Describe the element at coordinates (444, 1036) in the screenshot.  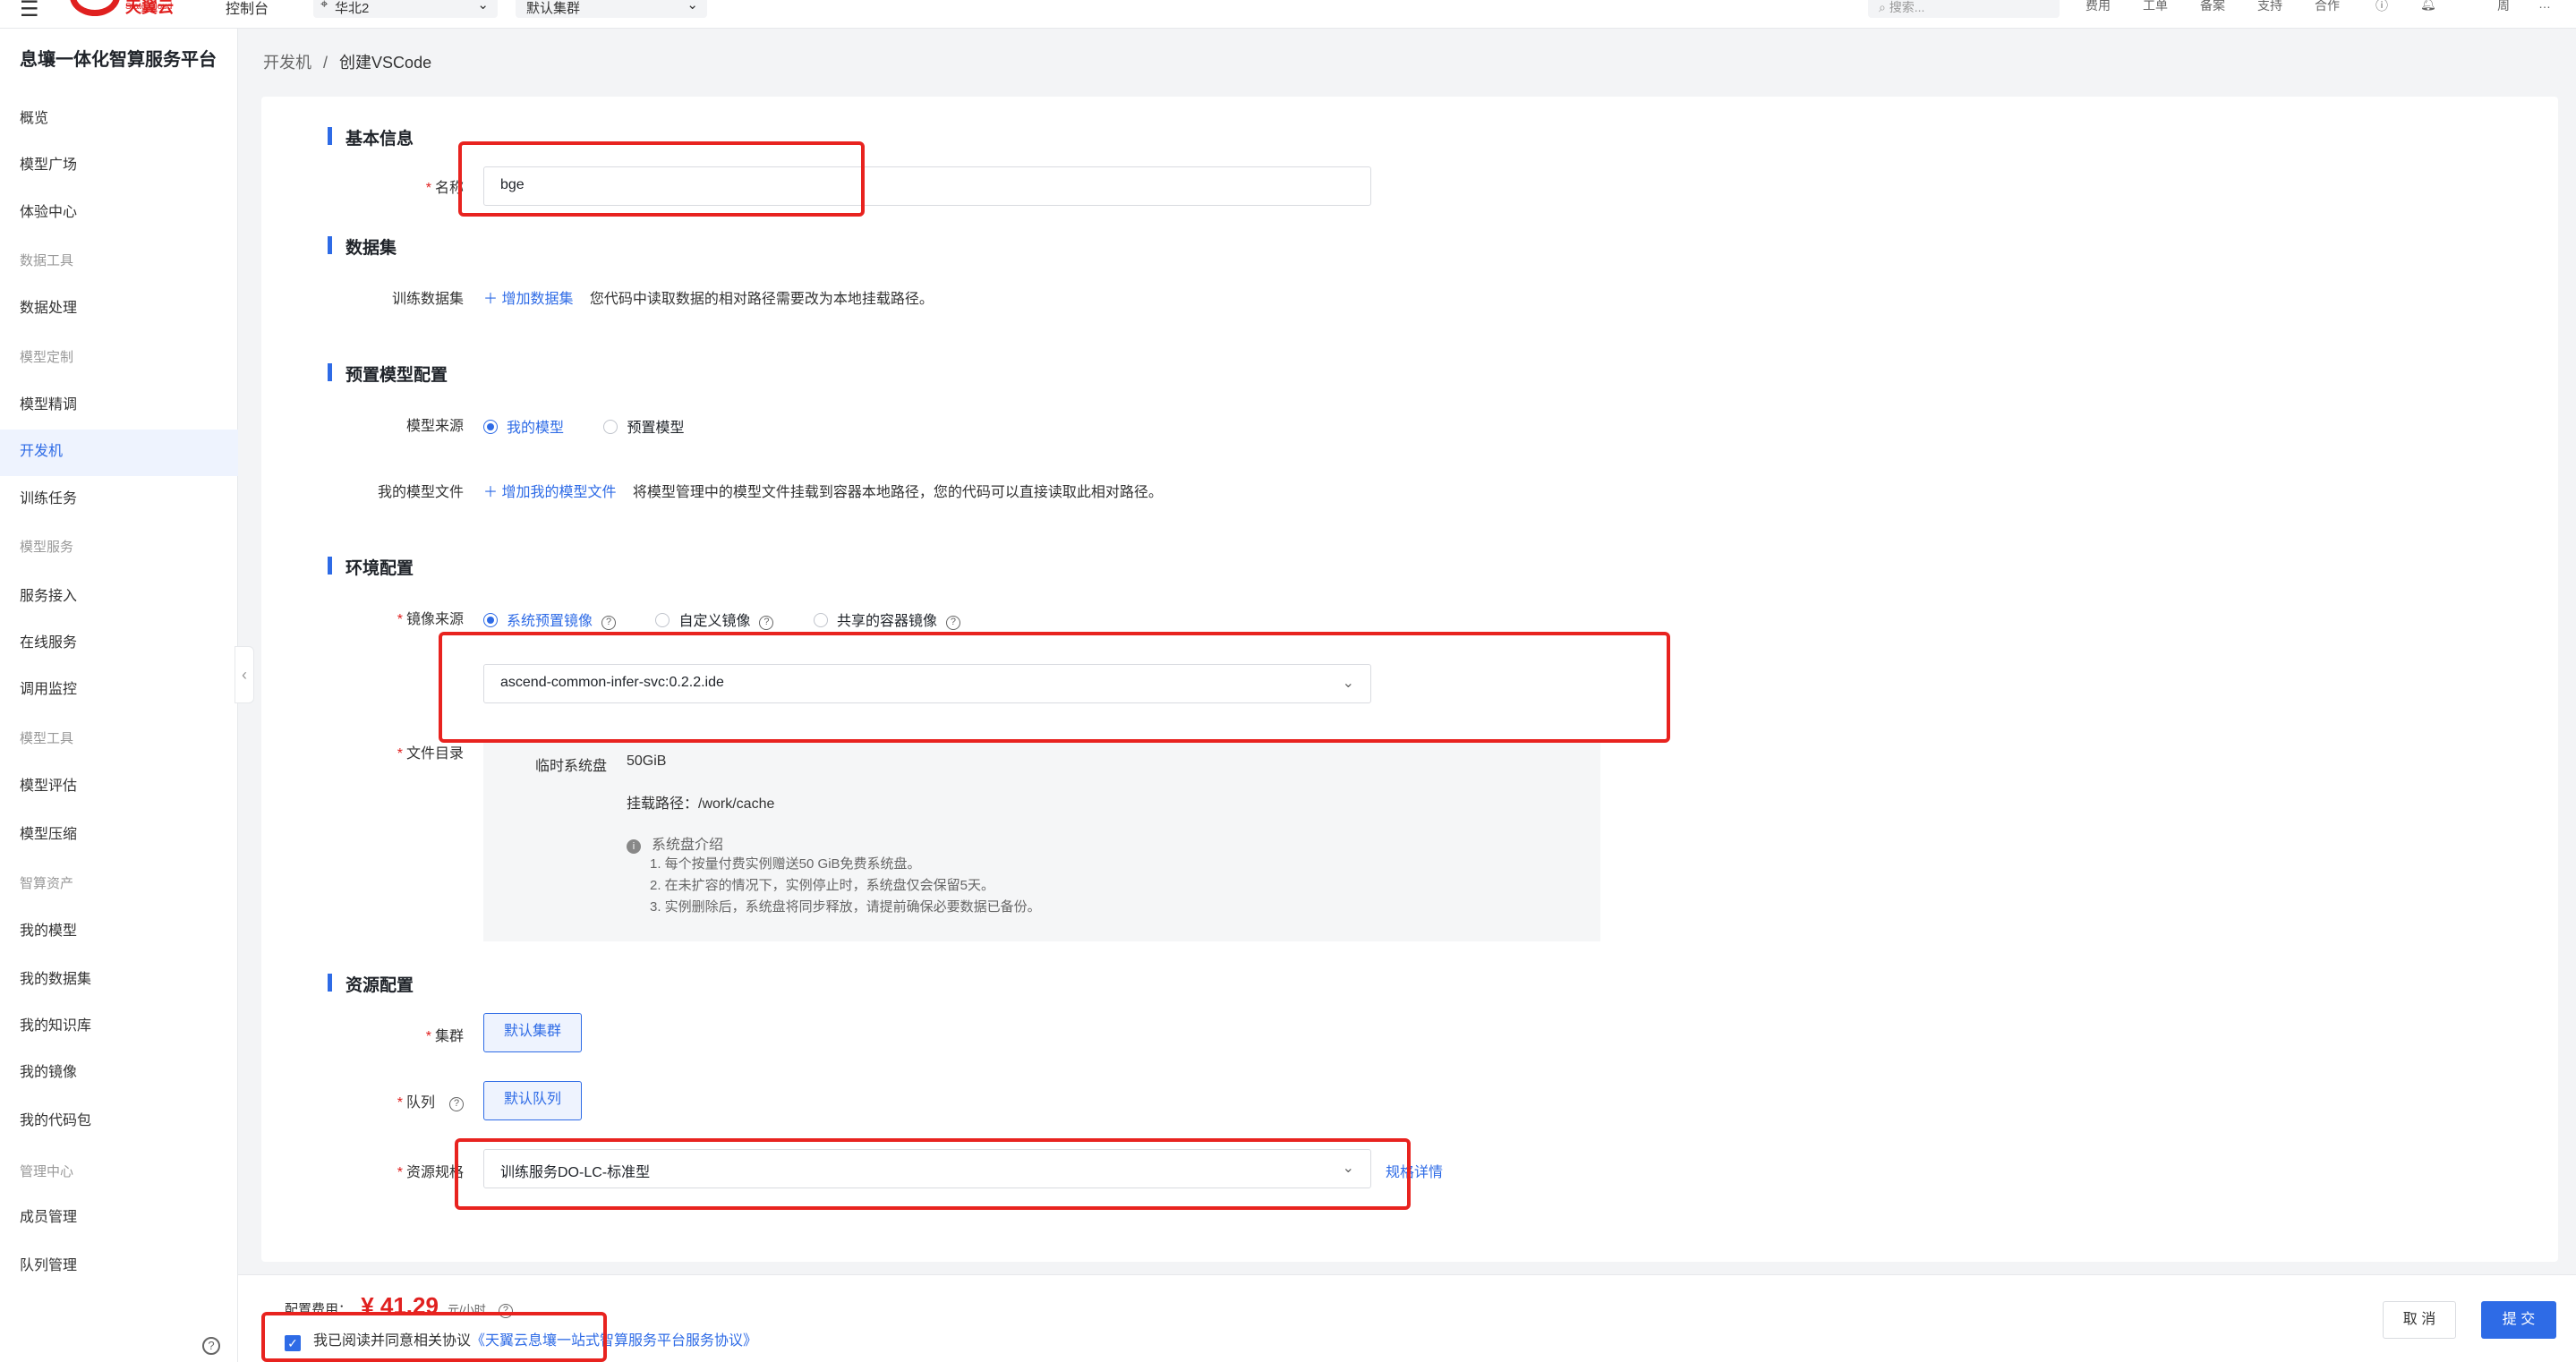
I see `cluster-label: * 集群` at that location.